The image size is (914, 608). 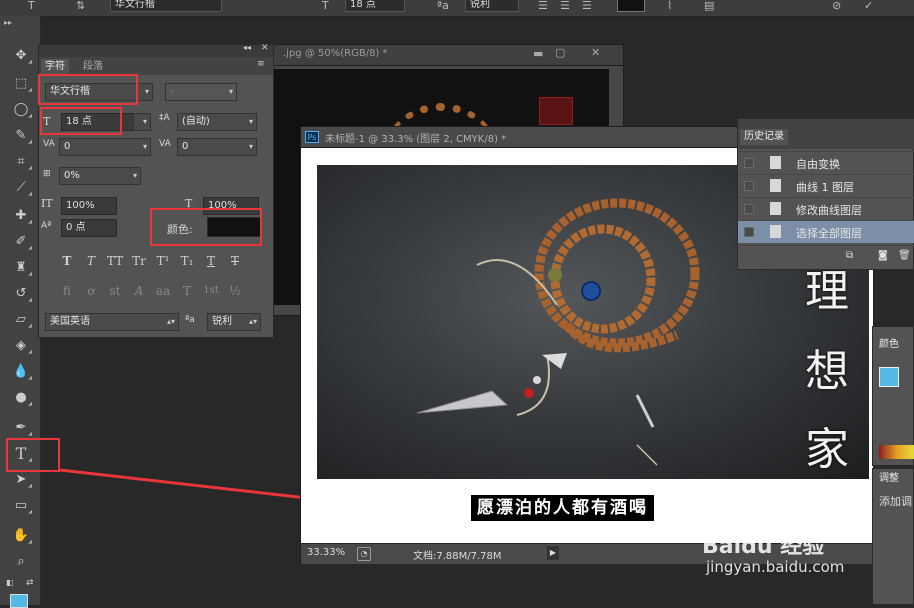 What do you see at coordinates (826, 256) in the screenshot?
I see `history-footer: ⧉ ◙ 🗑` at bounding box center [826, 256].